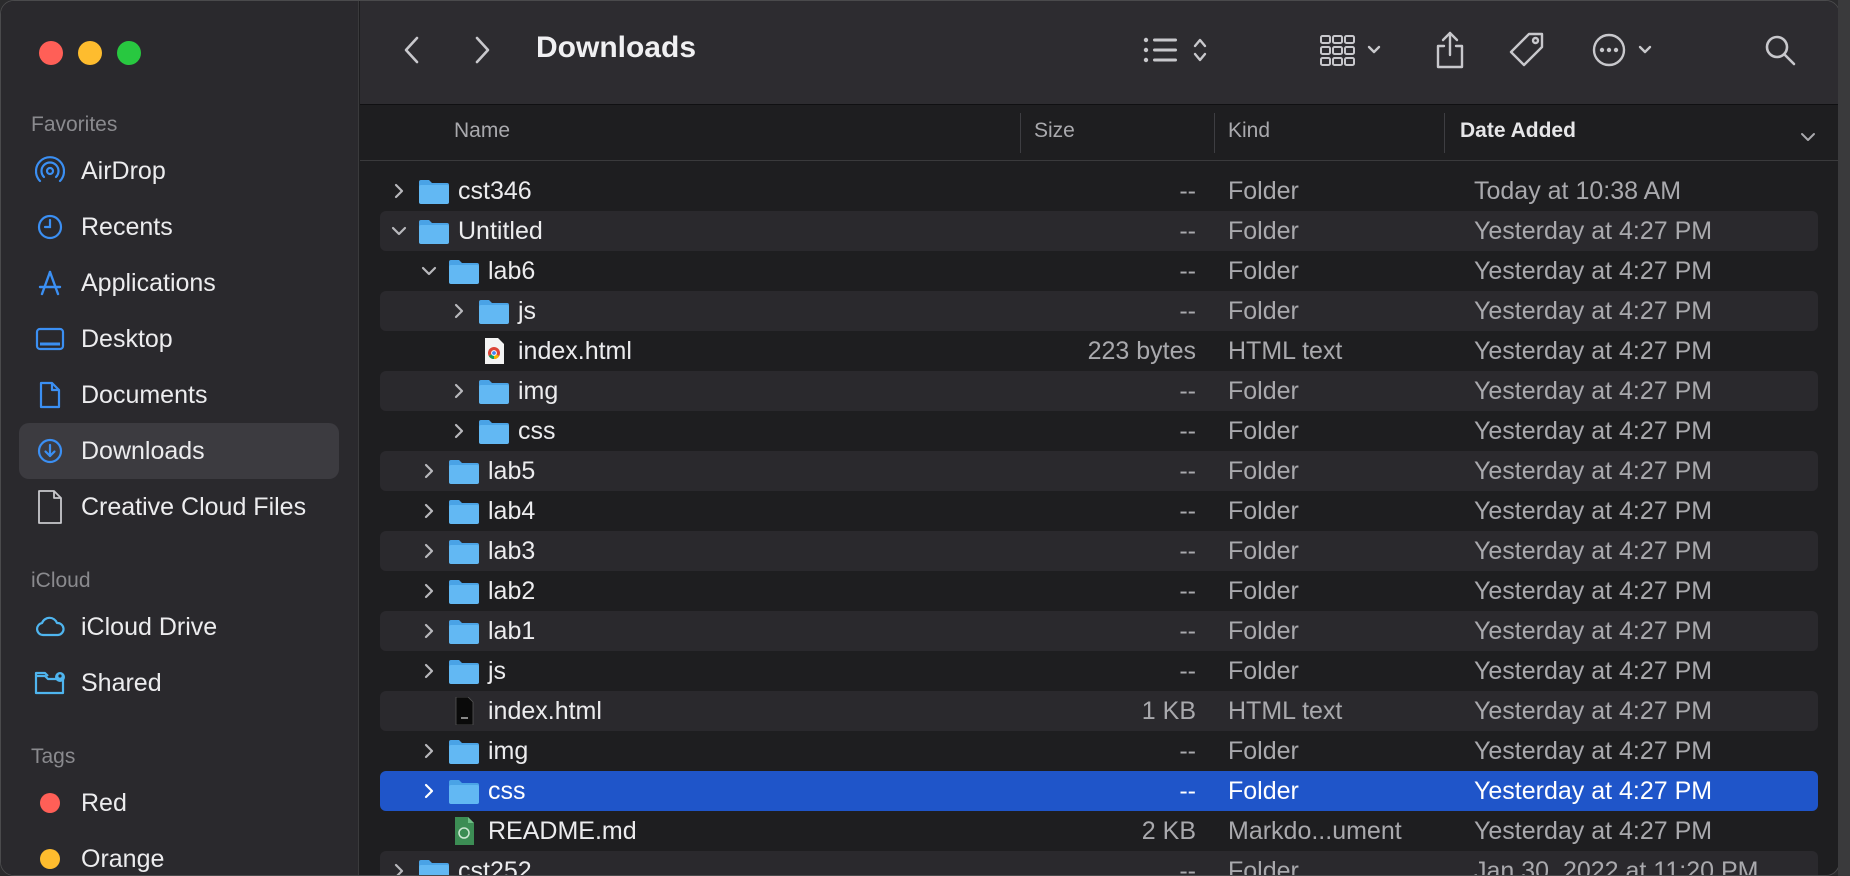 The image size is (1850, 876). What do you see at coordinates (179, 339) in the screenshot?
I see `sidebar-item-desktop: Desktop` at bounding box center [179, 339].